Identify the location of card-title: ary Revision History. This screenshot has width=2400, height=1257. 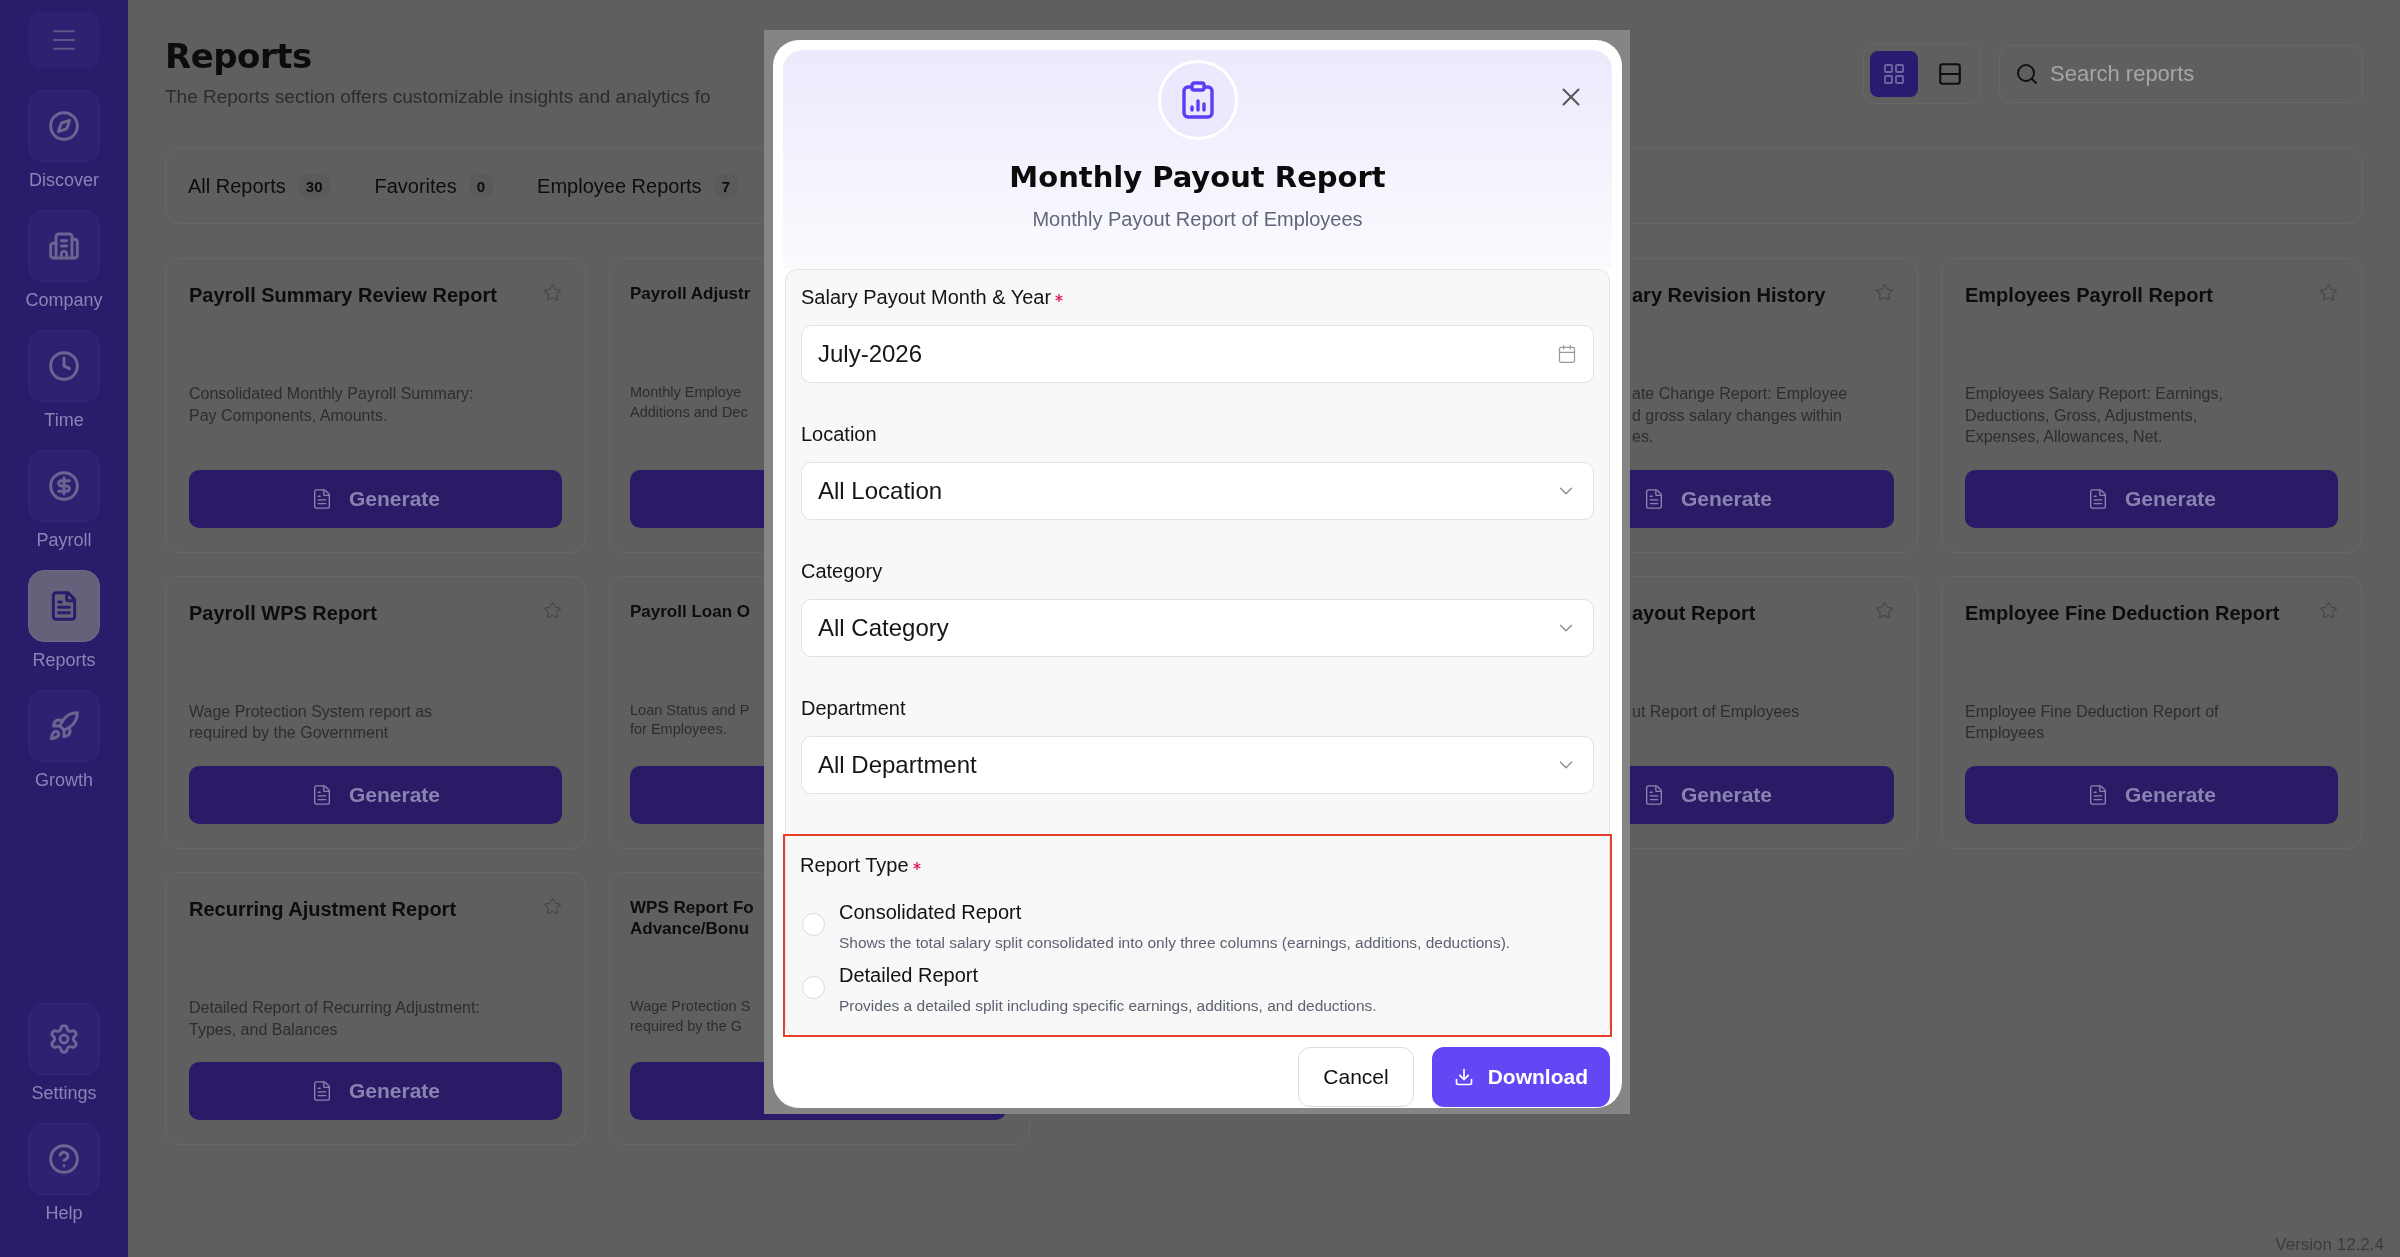
(1729, 295).